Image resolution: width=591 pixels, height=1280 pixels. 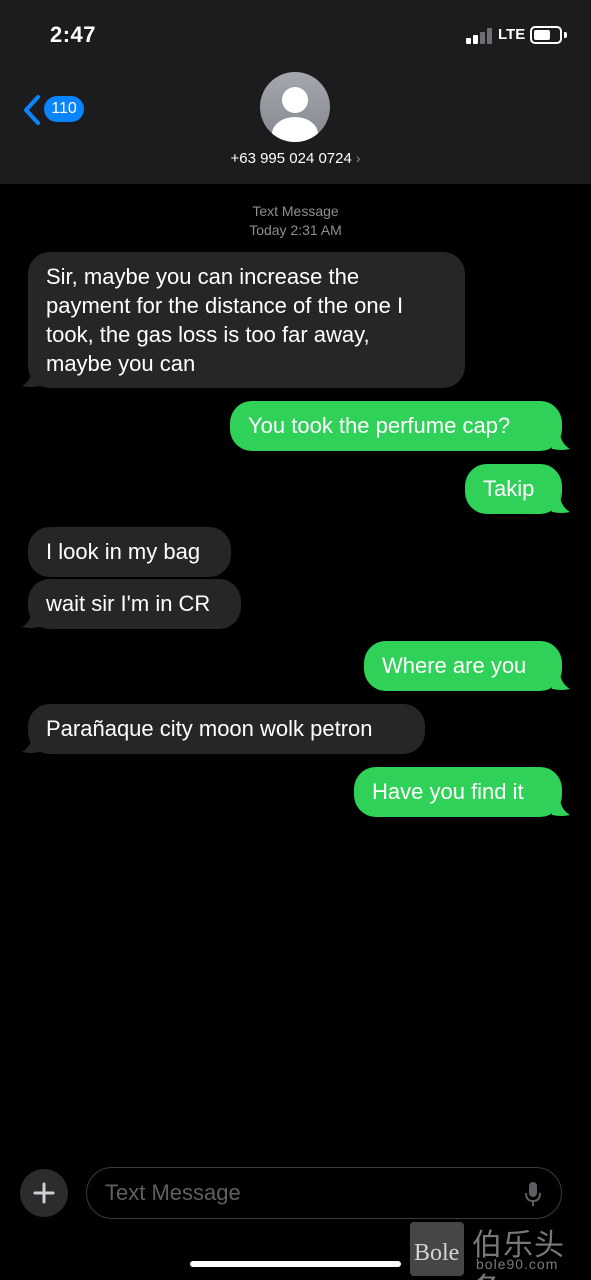 What do you see at coordinates (358, 158) in the screenshot?
I see `chevron-right-icon: ›` at bounding box center [358, 158].